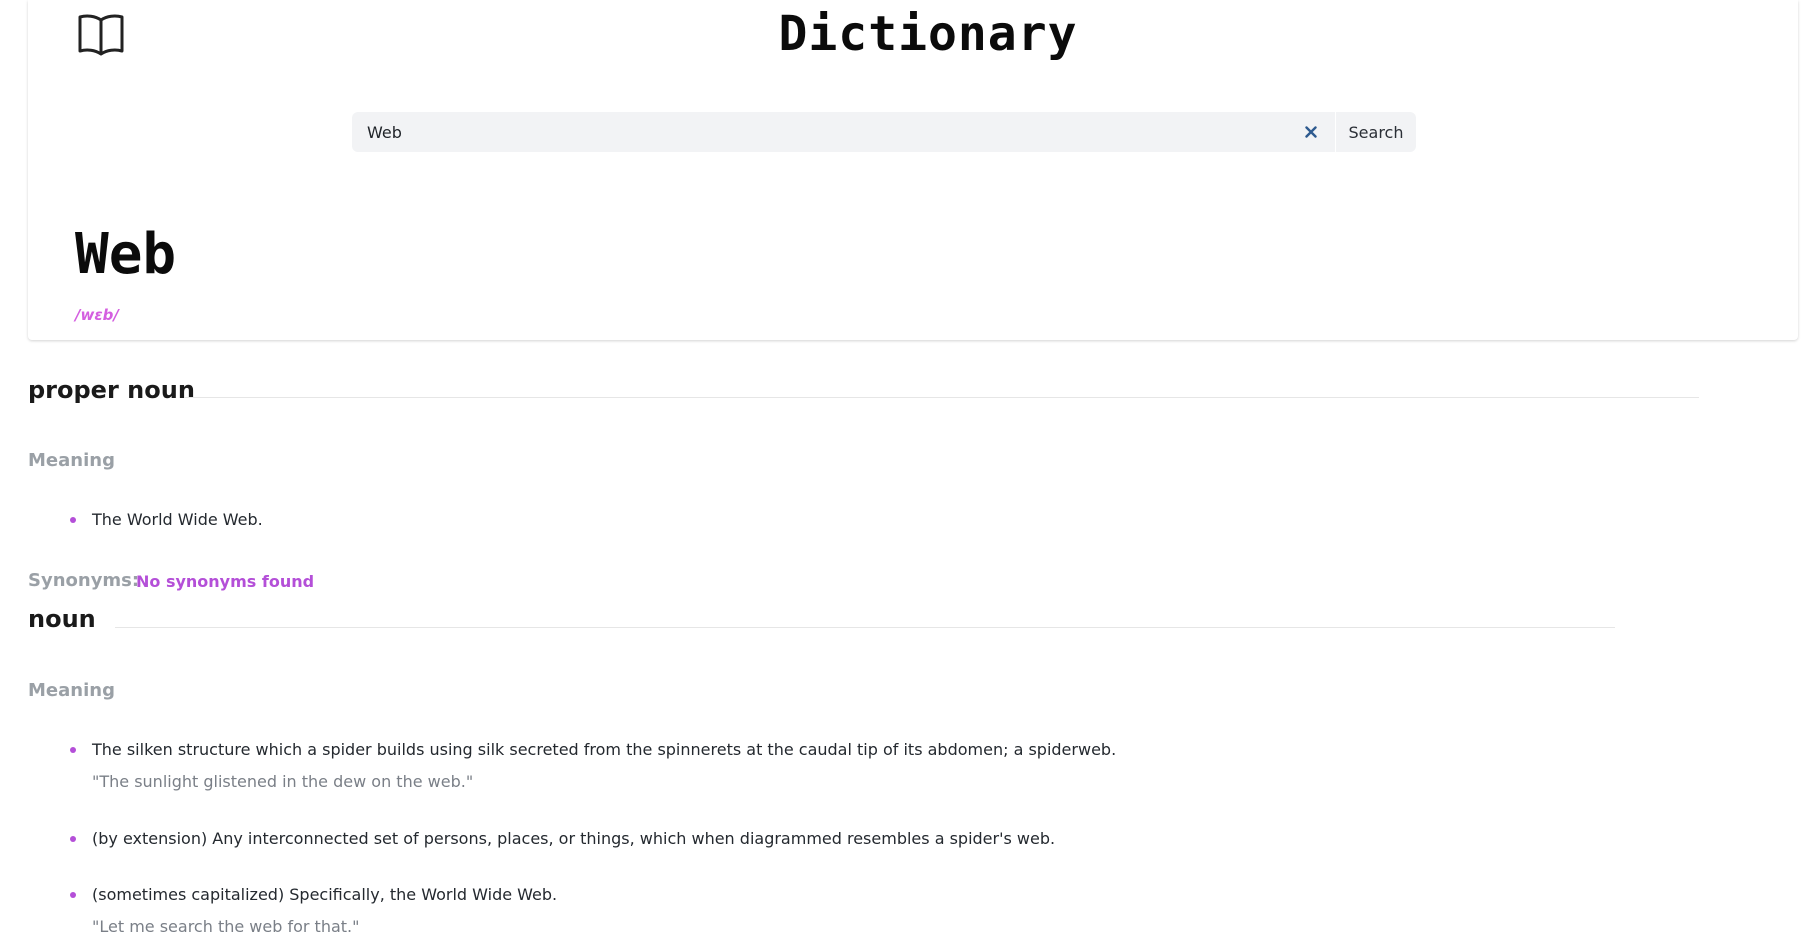 Image resolution: width=1818 pixels, height=936 pixels. What do you see at coordinates (126, 254) in the screenshot?
I see `word-title: Web` at bounding box center [126, 254].